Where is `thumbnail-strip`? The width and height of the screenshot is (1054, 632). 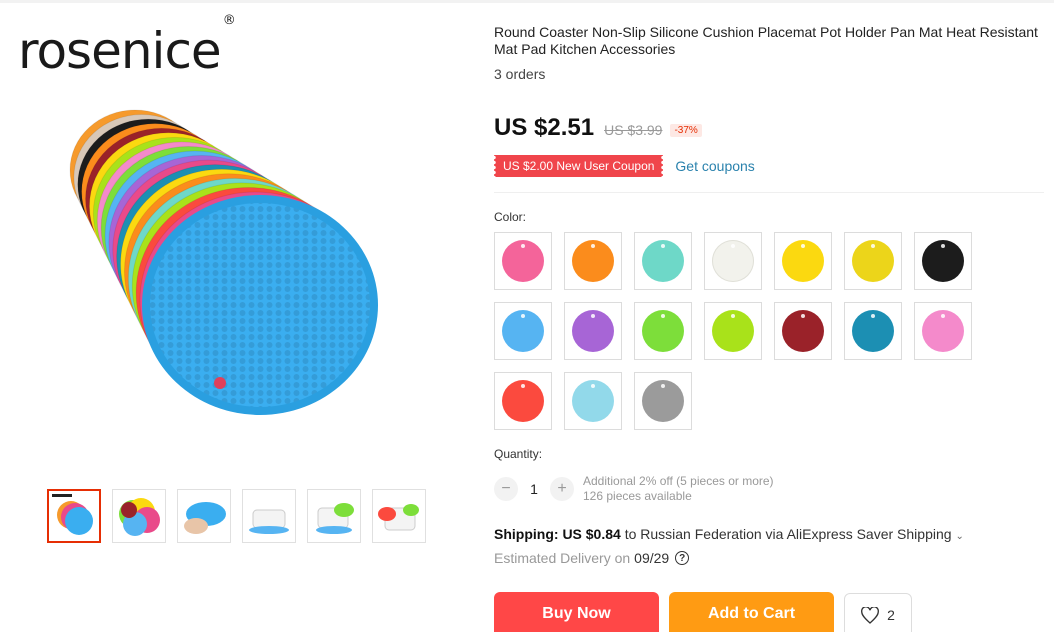
thumbnail-strip is located at coordinates (236, 516).